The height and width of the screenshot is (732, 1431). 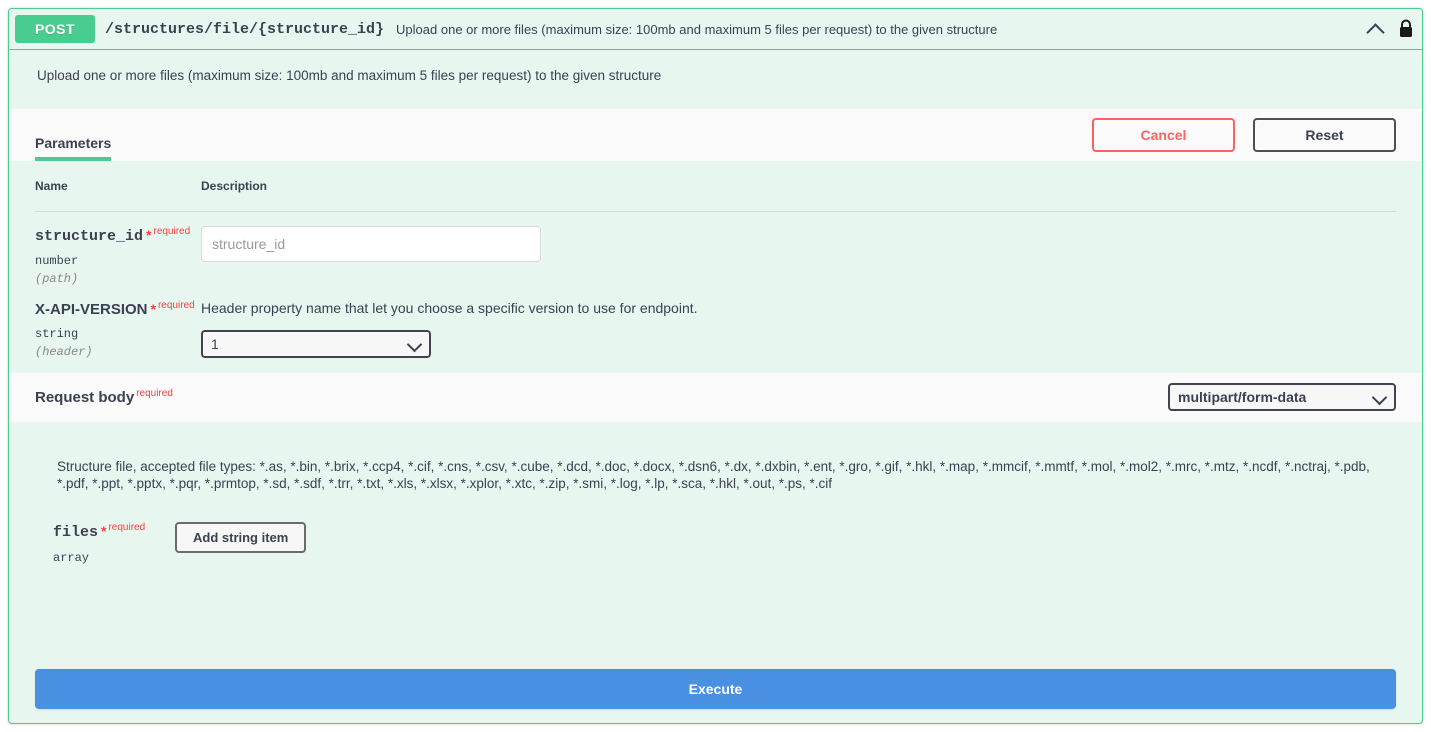 What do you see at coordinates (371, 244) in the screenshot?
I see `structure-id-input` at bounding box center [371, 244].